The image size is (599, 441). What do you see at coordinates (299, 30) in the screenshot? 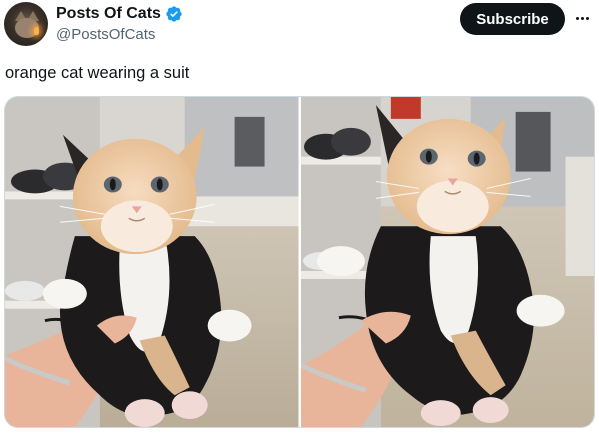
I see `tweet-header: Posts Of Cats @PostsOfCats Subscribe` at bounding box center [299, 30].